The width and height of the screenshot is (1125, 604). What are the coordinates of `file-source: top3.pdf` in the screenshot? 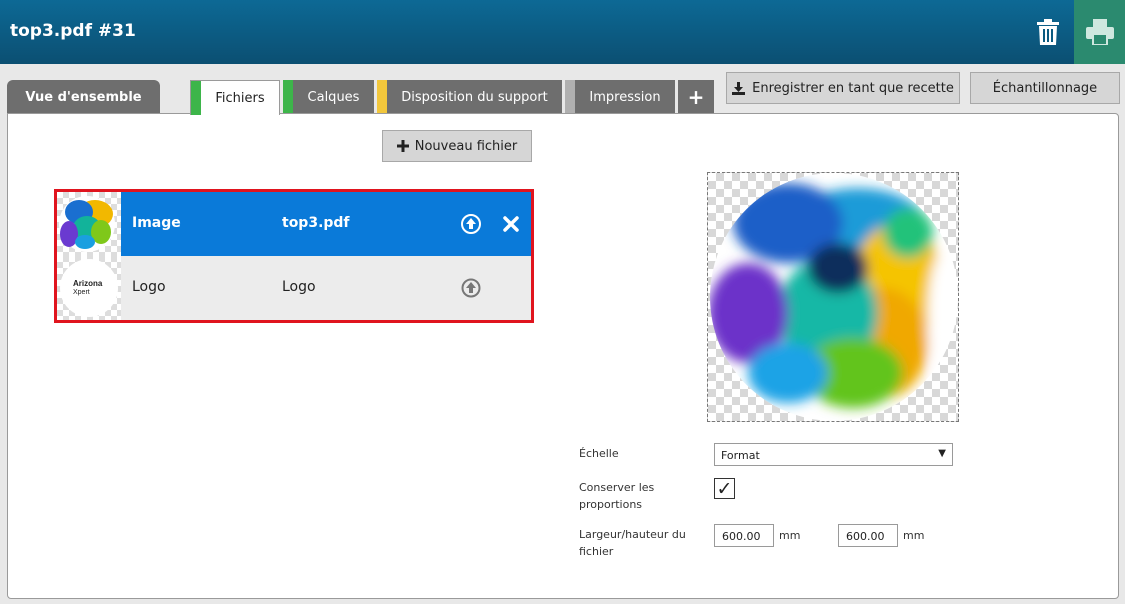 It's located at (316, 223).